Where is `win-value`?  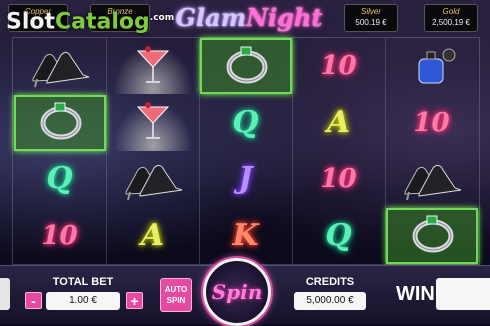
win-value is located at coordinates (463, 294).